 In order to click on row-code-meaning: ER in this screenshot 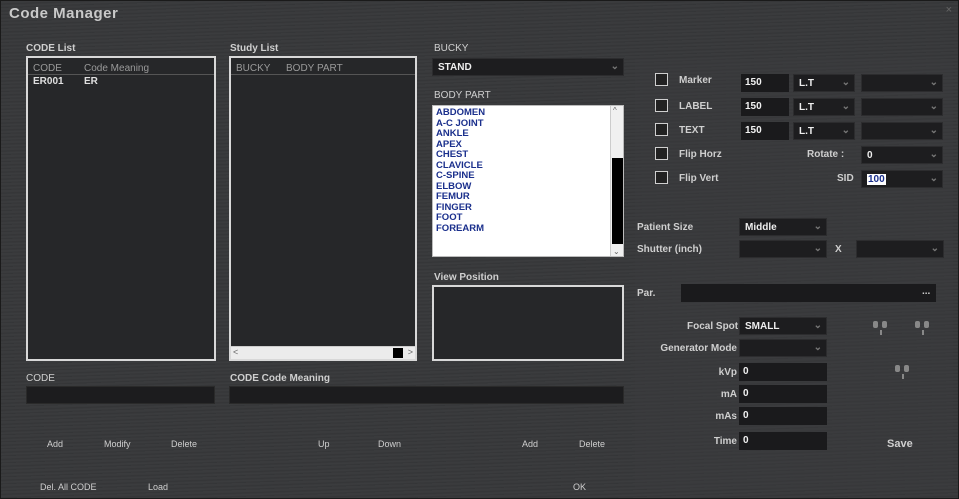, I will do `click(91, 81)`.